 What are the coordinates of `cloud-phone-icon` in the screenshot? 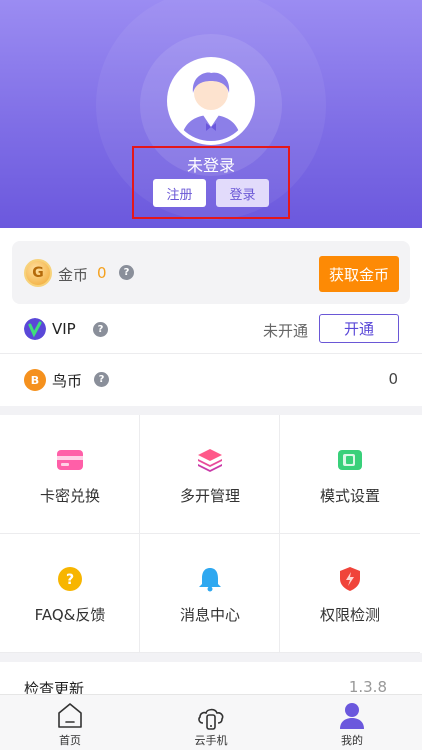 It's located at (211, 719).